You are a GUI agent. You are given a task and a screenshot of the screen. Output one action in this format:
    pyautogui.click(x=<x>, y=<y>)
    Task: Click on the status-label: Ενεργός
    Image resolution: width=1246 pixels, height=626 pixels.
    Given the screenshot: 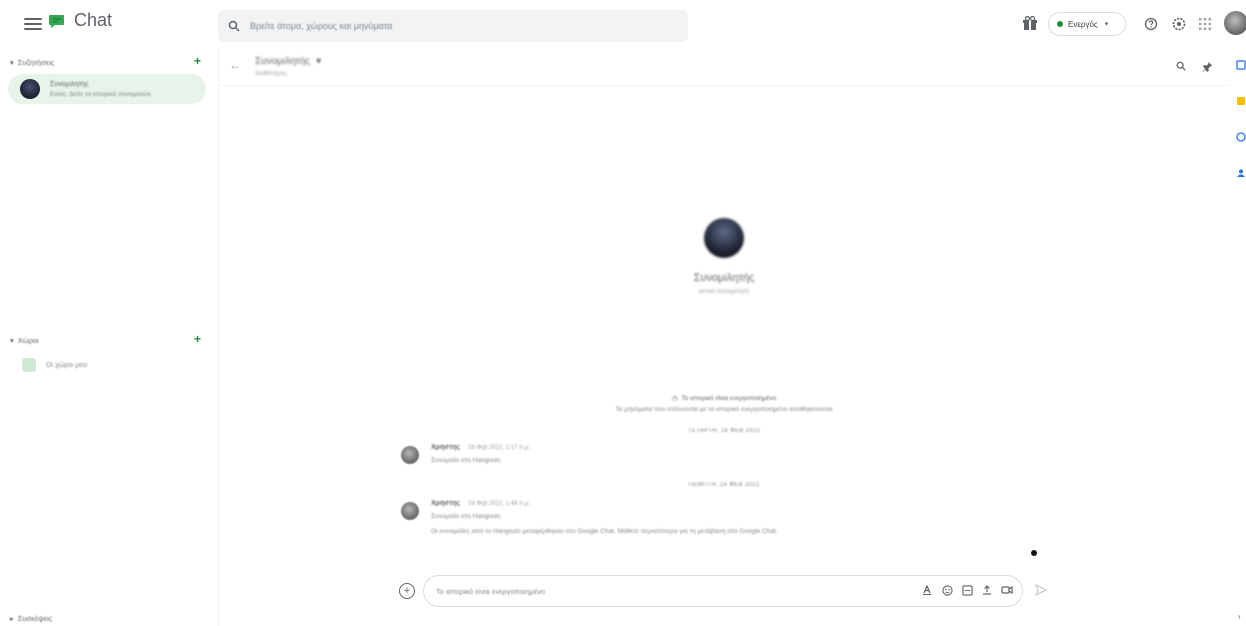 What is the action you would take?
    pyautogui.click(x=1083, y=24)
    